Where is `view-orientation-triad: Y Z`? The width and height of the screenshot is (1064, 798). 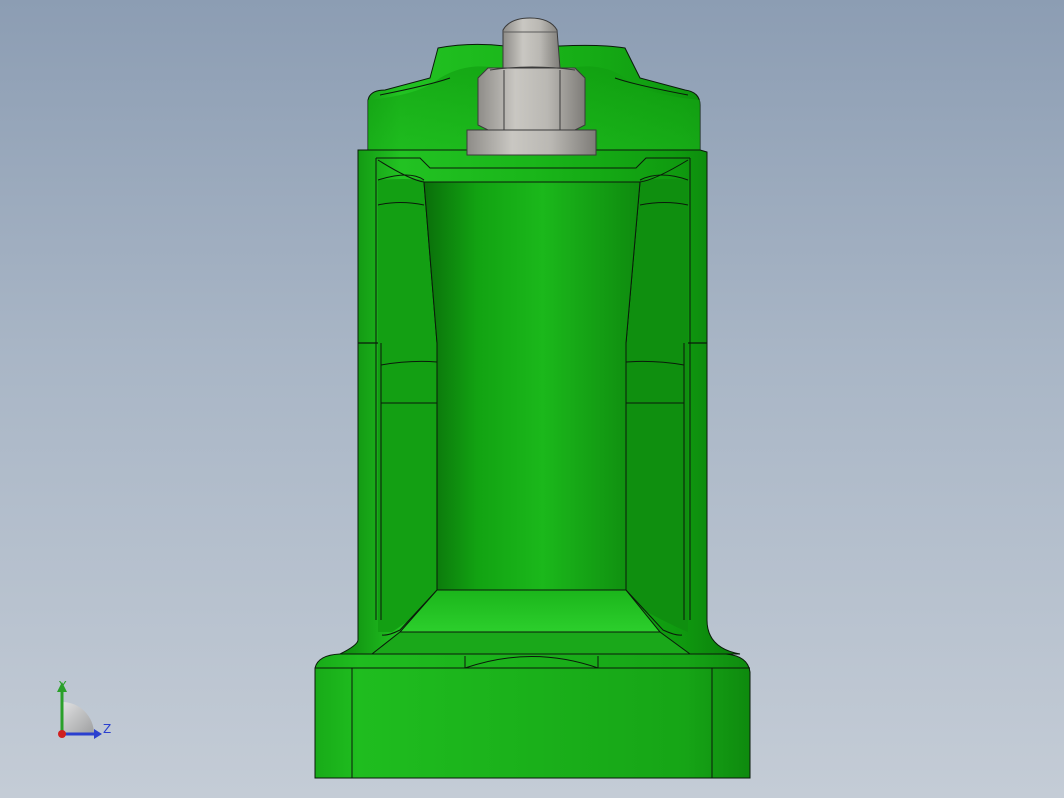
view-orientation-triad: Y Z is located at coordinates (85, 712).